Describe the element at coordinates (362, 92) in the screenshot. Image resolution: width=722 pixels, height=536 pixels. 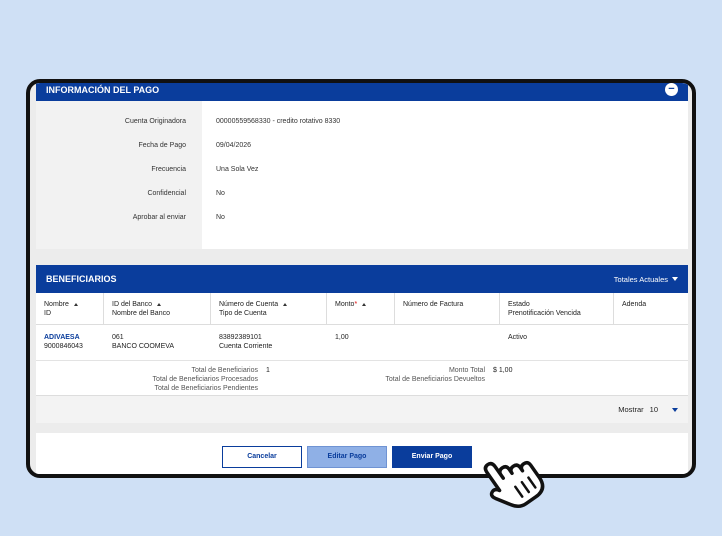
I see `payment-info-header: INFORMACIÓN DEL PAGO −` at that location.